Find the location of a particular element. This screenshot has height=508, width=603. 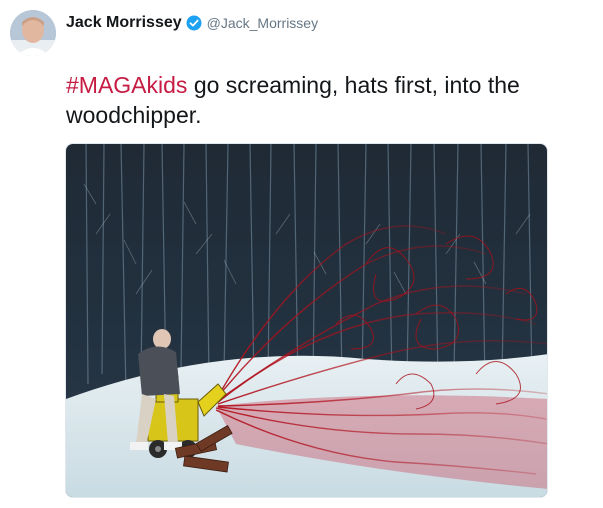

tweet-header: Jack Morrissey @Jack_Morrissey is located at coordinates (192, 23).